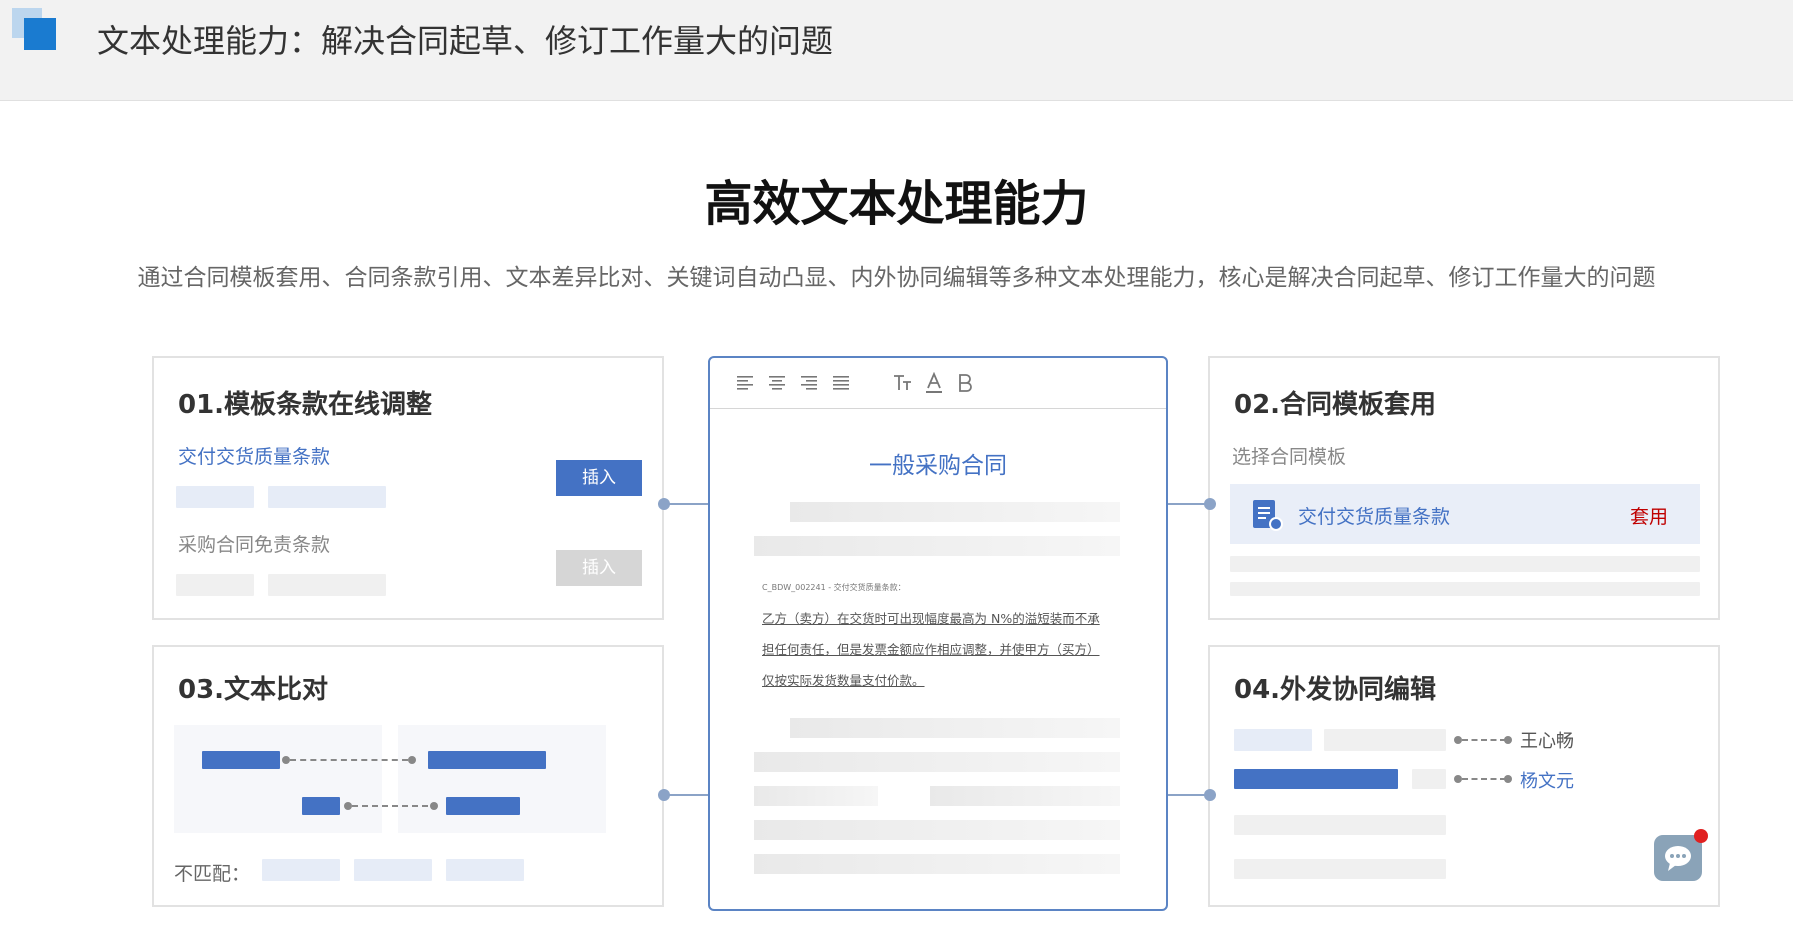 The image size is (1793, 947). What do you see at coordinates (465, 41) in the screenshot?
I see `page-header-title: 文本处理能力：解决合同起草、修订工作量大的问题` at bounding box center [465, 41].